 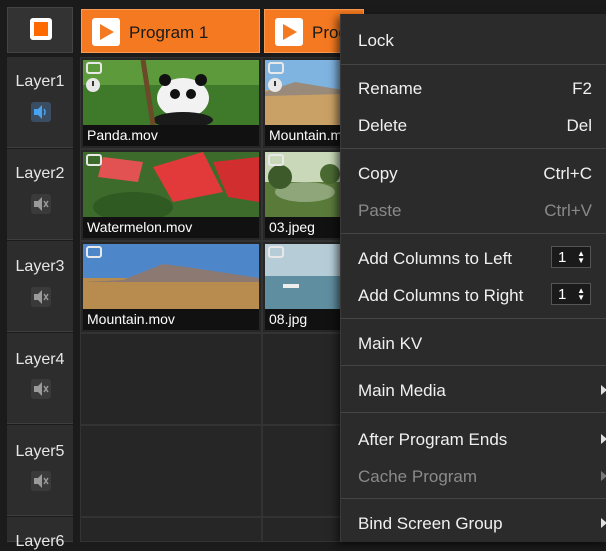 I want to click on clip-desert: Mountain.mov, so click(x=304, y=103).